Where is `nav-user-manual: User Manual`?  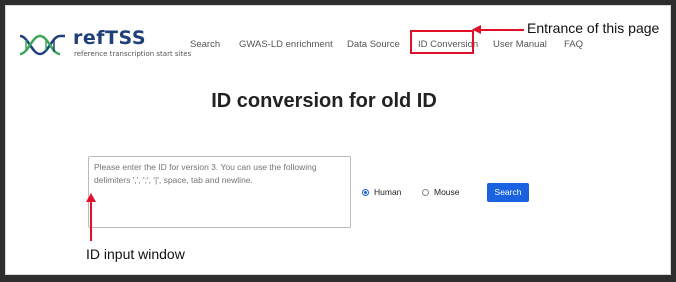
nav-user-manual: User Manual is located at coordinates (520, 44).